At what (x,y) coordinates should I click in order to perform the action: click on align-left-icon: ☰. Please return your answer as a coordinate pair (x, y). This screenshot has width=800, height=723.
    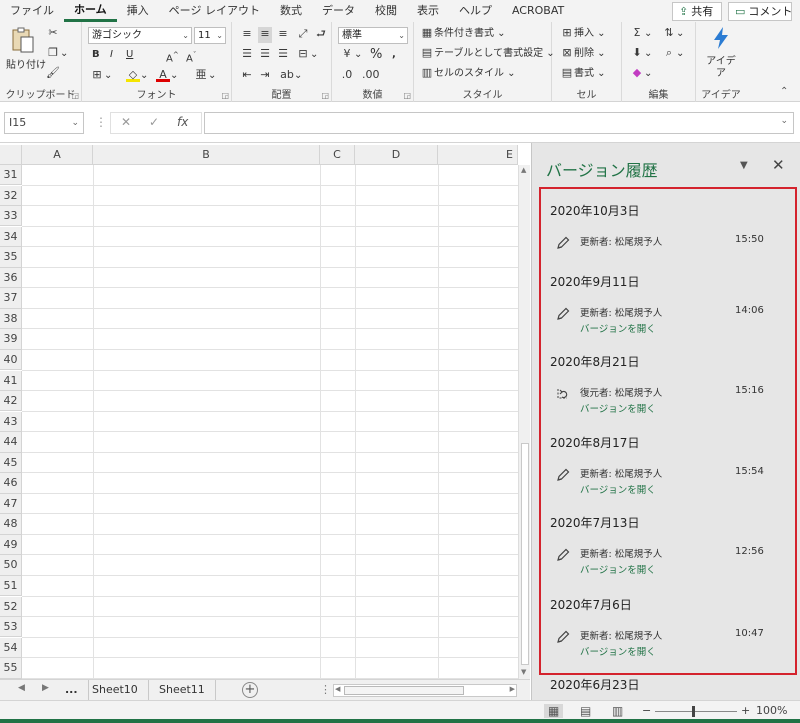
    Looking at the image, I should click on (247, 55).